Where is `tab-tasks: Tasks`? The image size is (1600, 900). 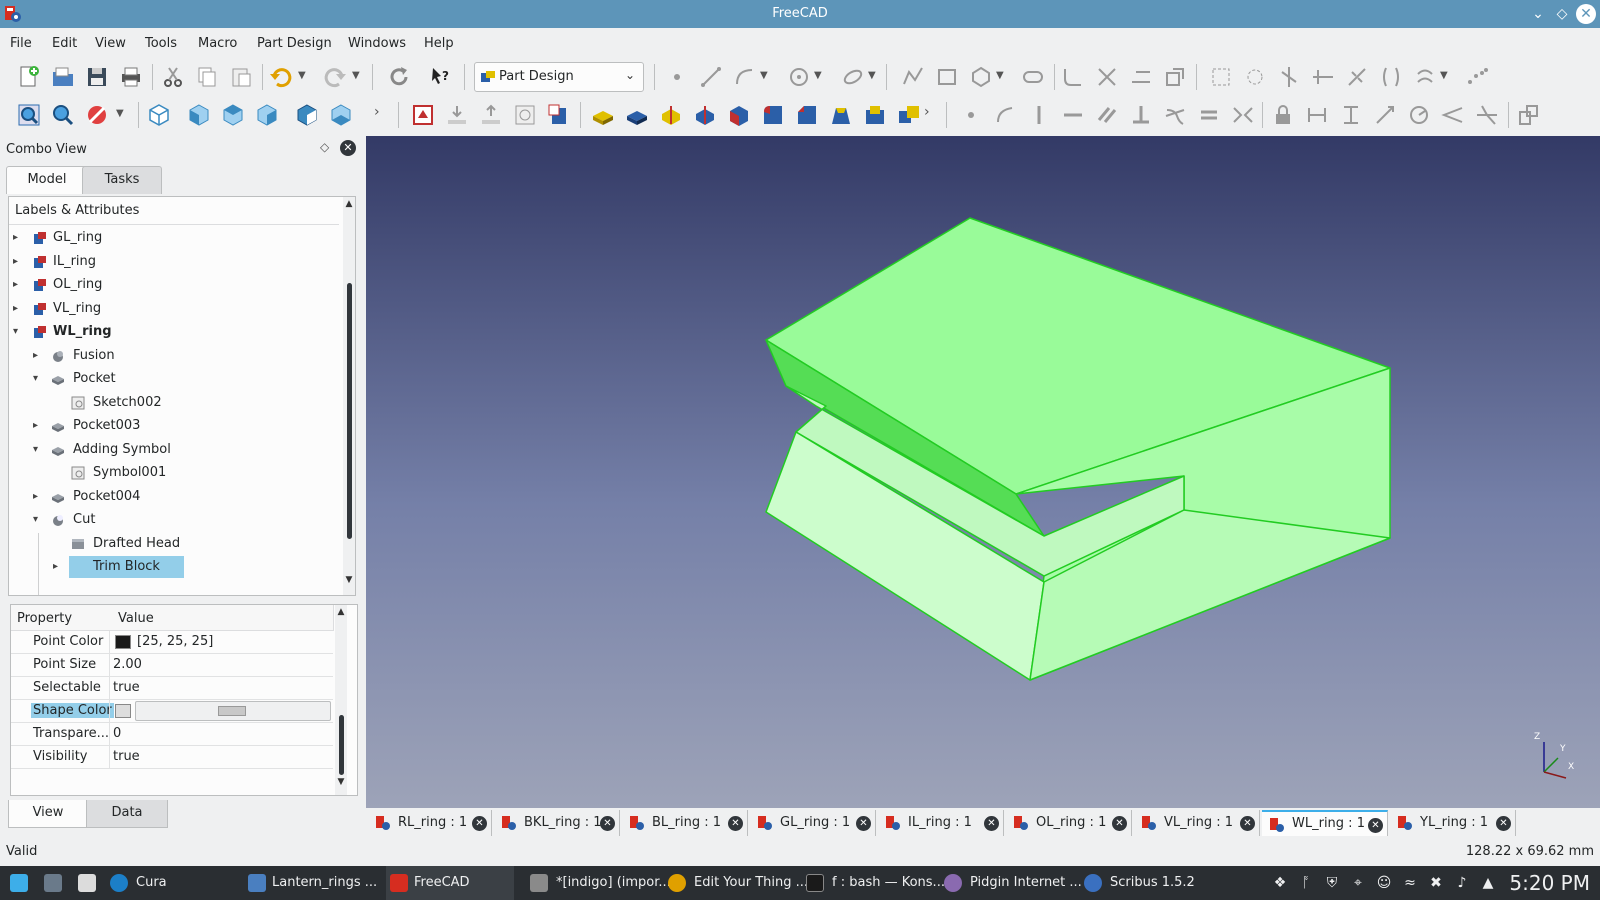 tab-tasks: Tasks is located at coordinates (122, 180).